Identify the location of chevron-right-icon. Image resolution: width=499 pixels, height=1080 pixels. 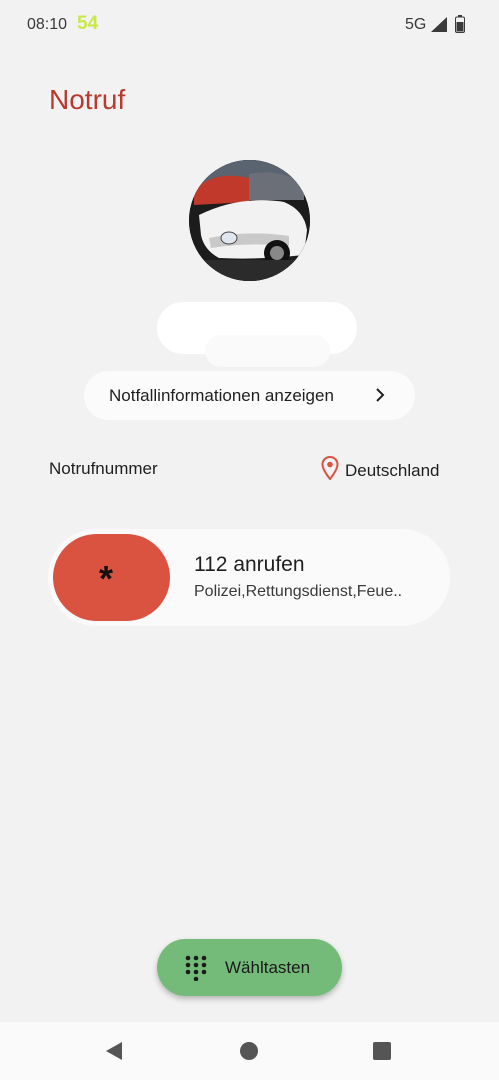
(380, 397).